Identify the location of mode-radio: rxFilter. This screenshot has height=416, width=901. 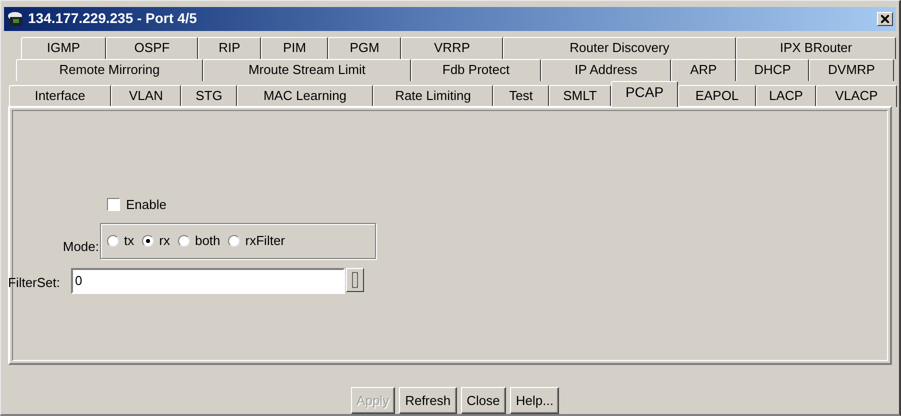
(256, 240).